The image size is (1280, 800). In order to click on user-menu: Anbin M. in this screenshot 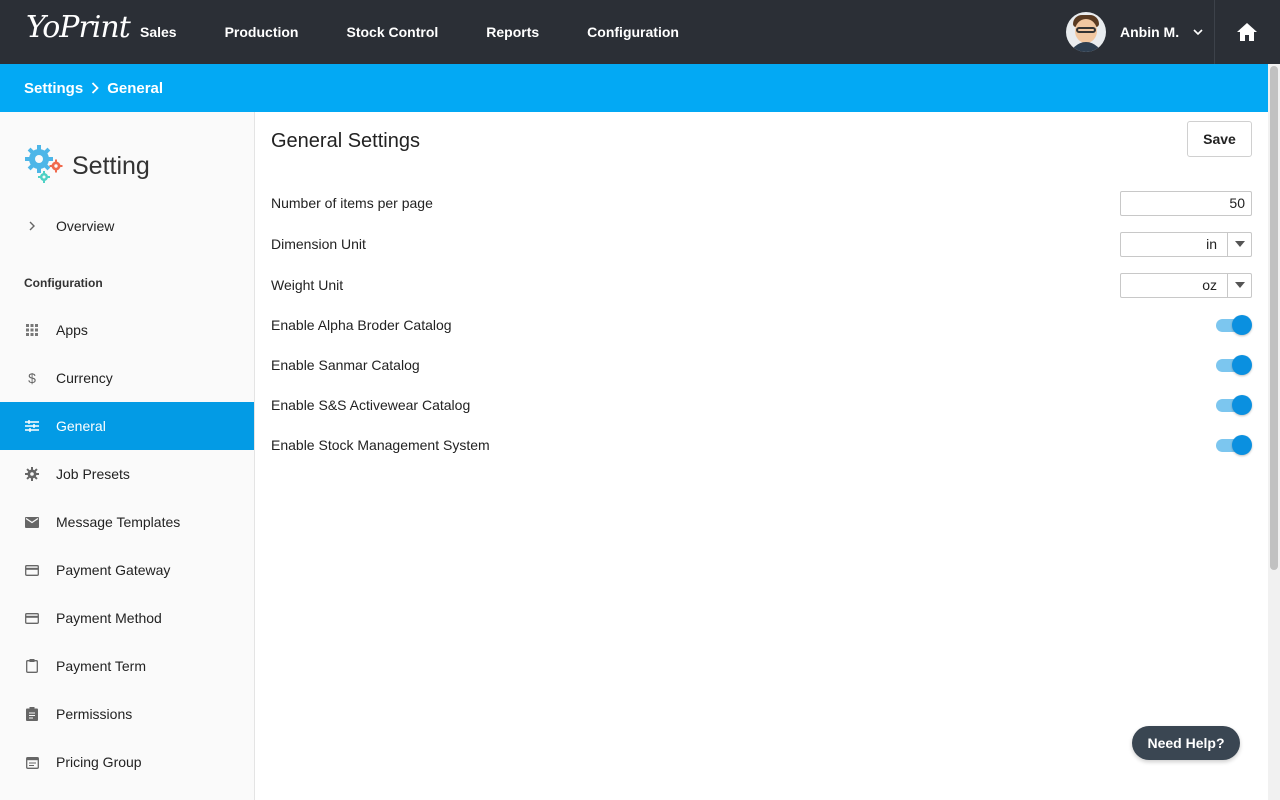, I will do `click(1134, 32)`.